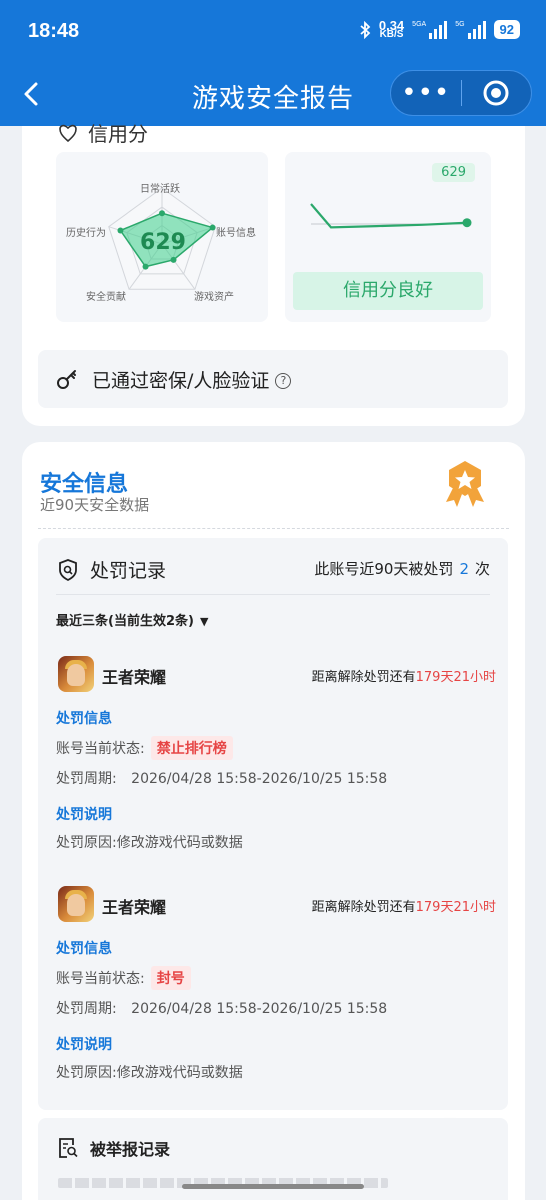 This screenshot has height=1200, width=546. Describe the element at coordinates (283, 381) in the screenshot. I see `question-circle-icon: ?` at that location.